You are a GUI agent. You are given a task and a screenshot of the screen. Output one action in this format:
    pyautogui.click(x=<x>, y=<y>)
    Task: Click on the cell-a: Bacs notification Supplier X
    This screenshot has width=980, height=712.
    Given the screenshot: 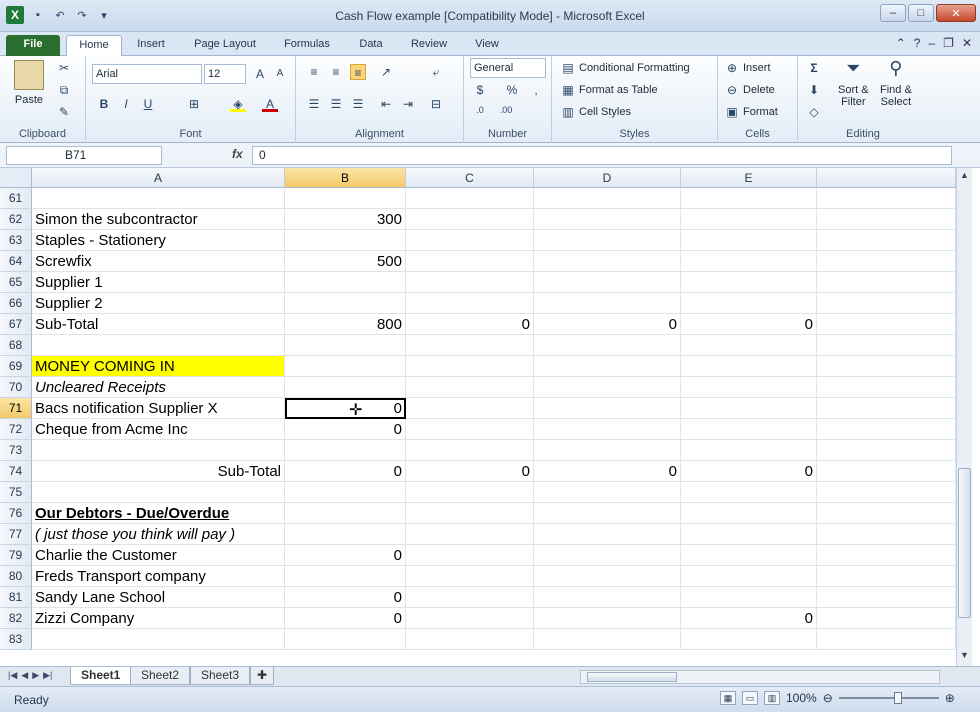 What is the action you would take?
    pyautogui.click(x=158, y=408)
    